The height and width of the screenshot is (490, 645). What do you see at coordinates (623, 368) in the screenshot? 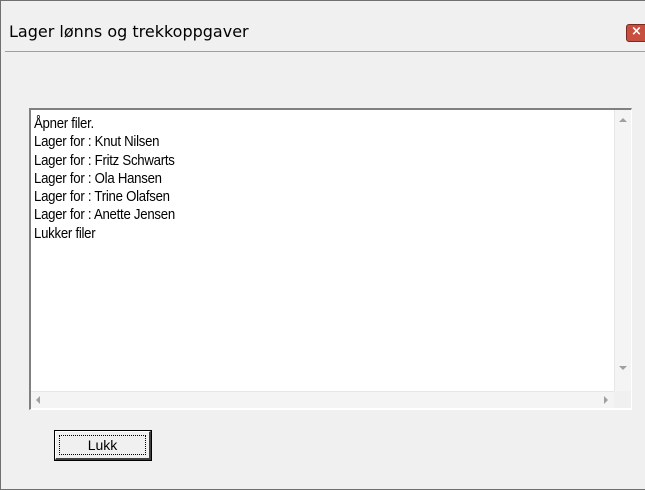
I see `arrow-down-icon` at bounding box center [623, 368].